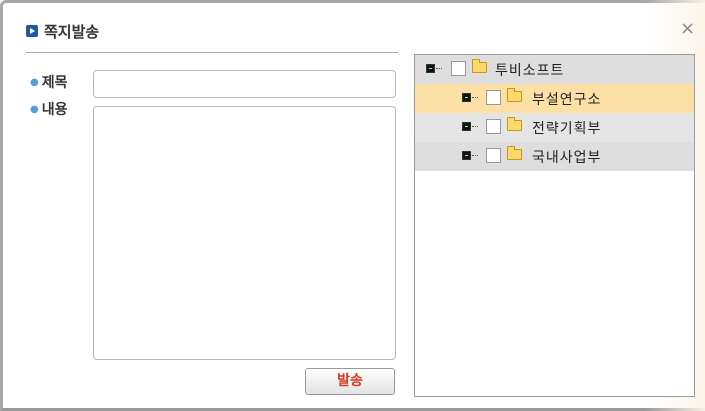  I want to click on tree-root-checkbox, so click(458, 68).